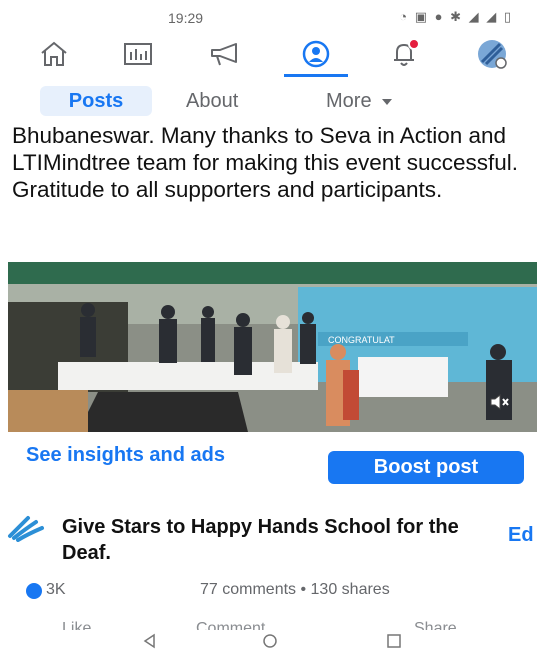 The width and height of the screenshot is (537, 653). What do you see at coordinates (268, 621) in the screenshot?
I see `post-actions: Like Comment Share` at bounding box center [268, 621].